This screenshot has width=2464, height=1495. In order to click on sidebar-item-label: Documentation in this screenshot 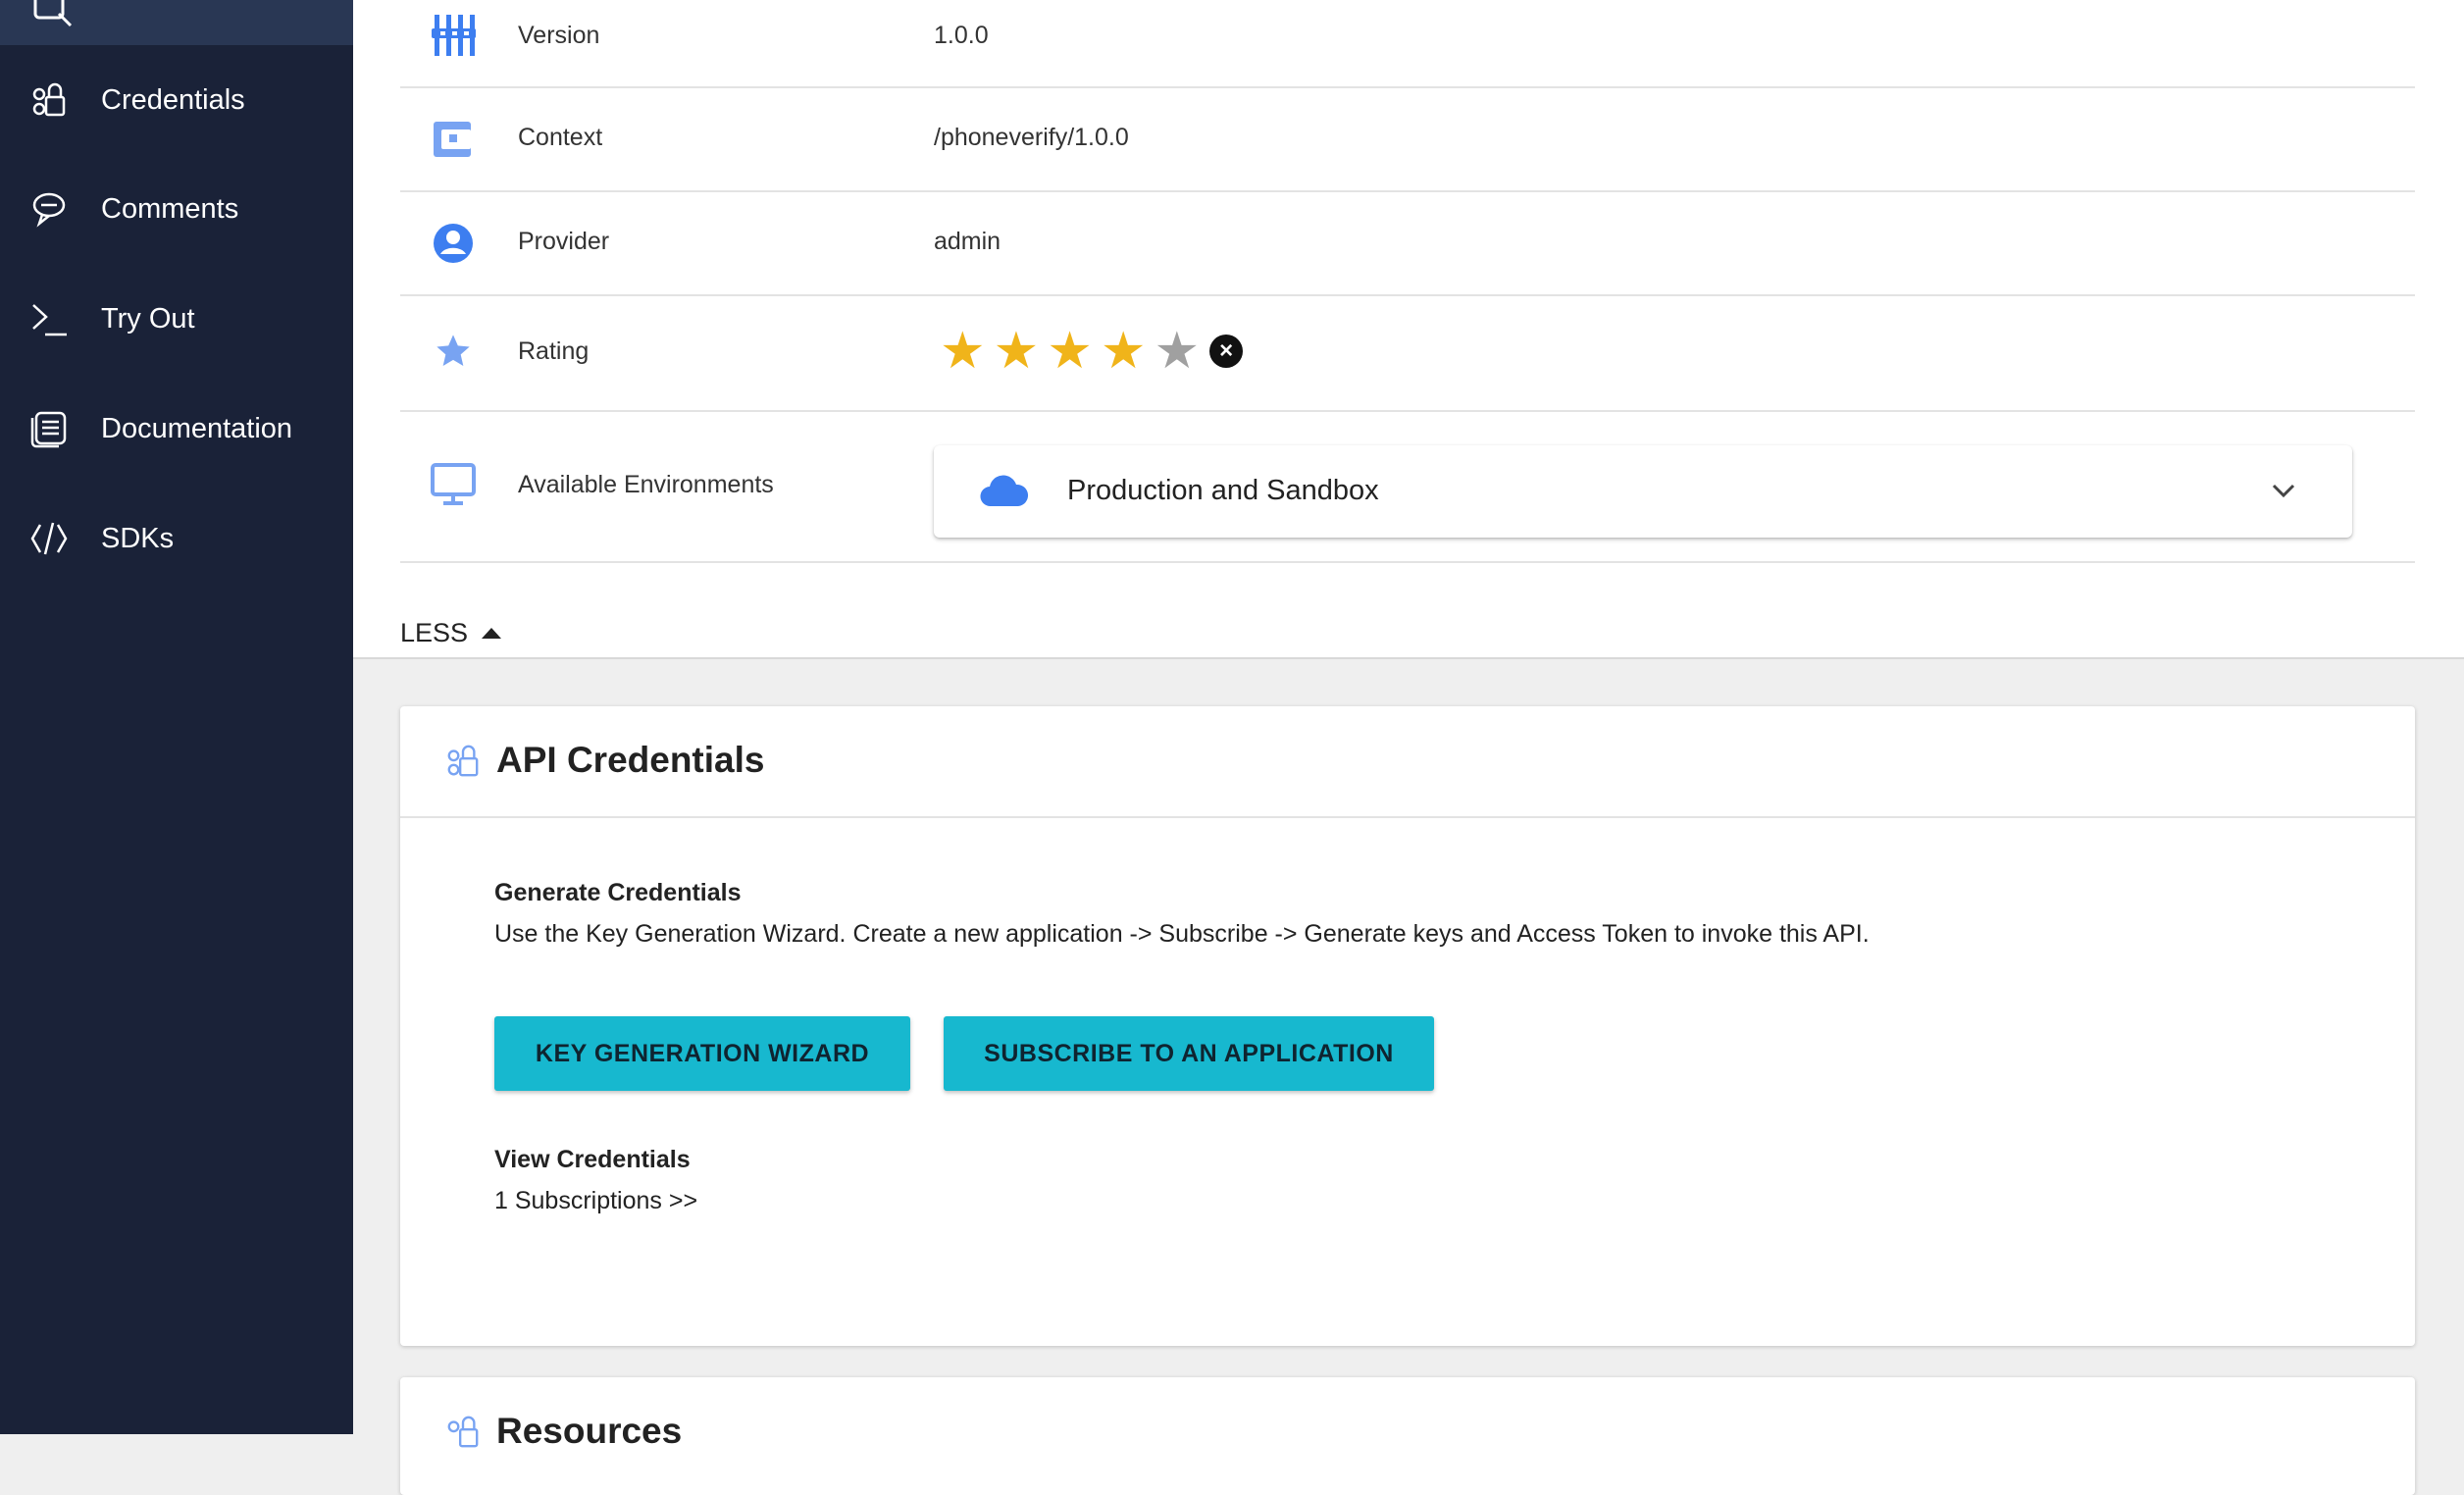, I will do `click(197, 428)`.